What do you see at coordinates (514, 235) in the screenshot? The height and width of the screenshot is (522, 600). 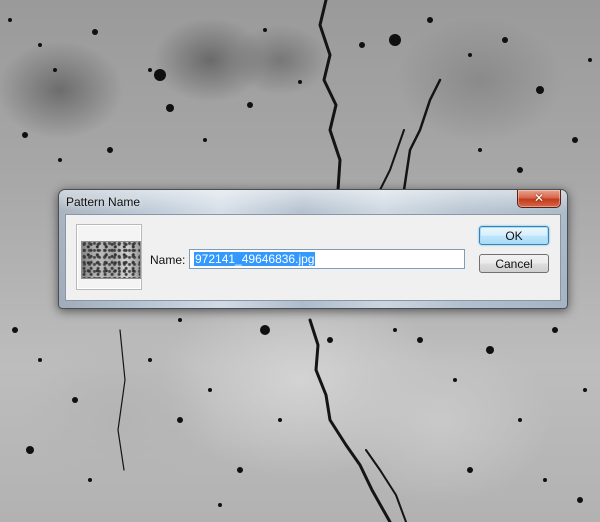 I see `ok-button: OK` at bounding box center [514, 235].